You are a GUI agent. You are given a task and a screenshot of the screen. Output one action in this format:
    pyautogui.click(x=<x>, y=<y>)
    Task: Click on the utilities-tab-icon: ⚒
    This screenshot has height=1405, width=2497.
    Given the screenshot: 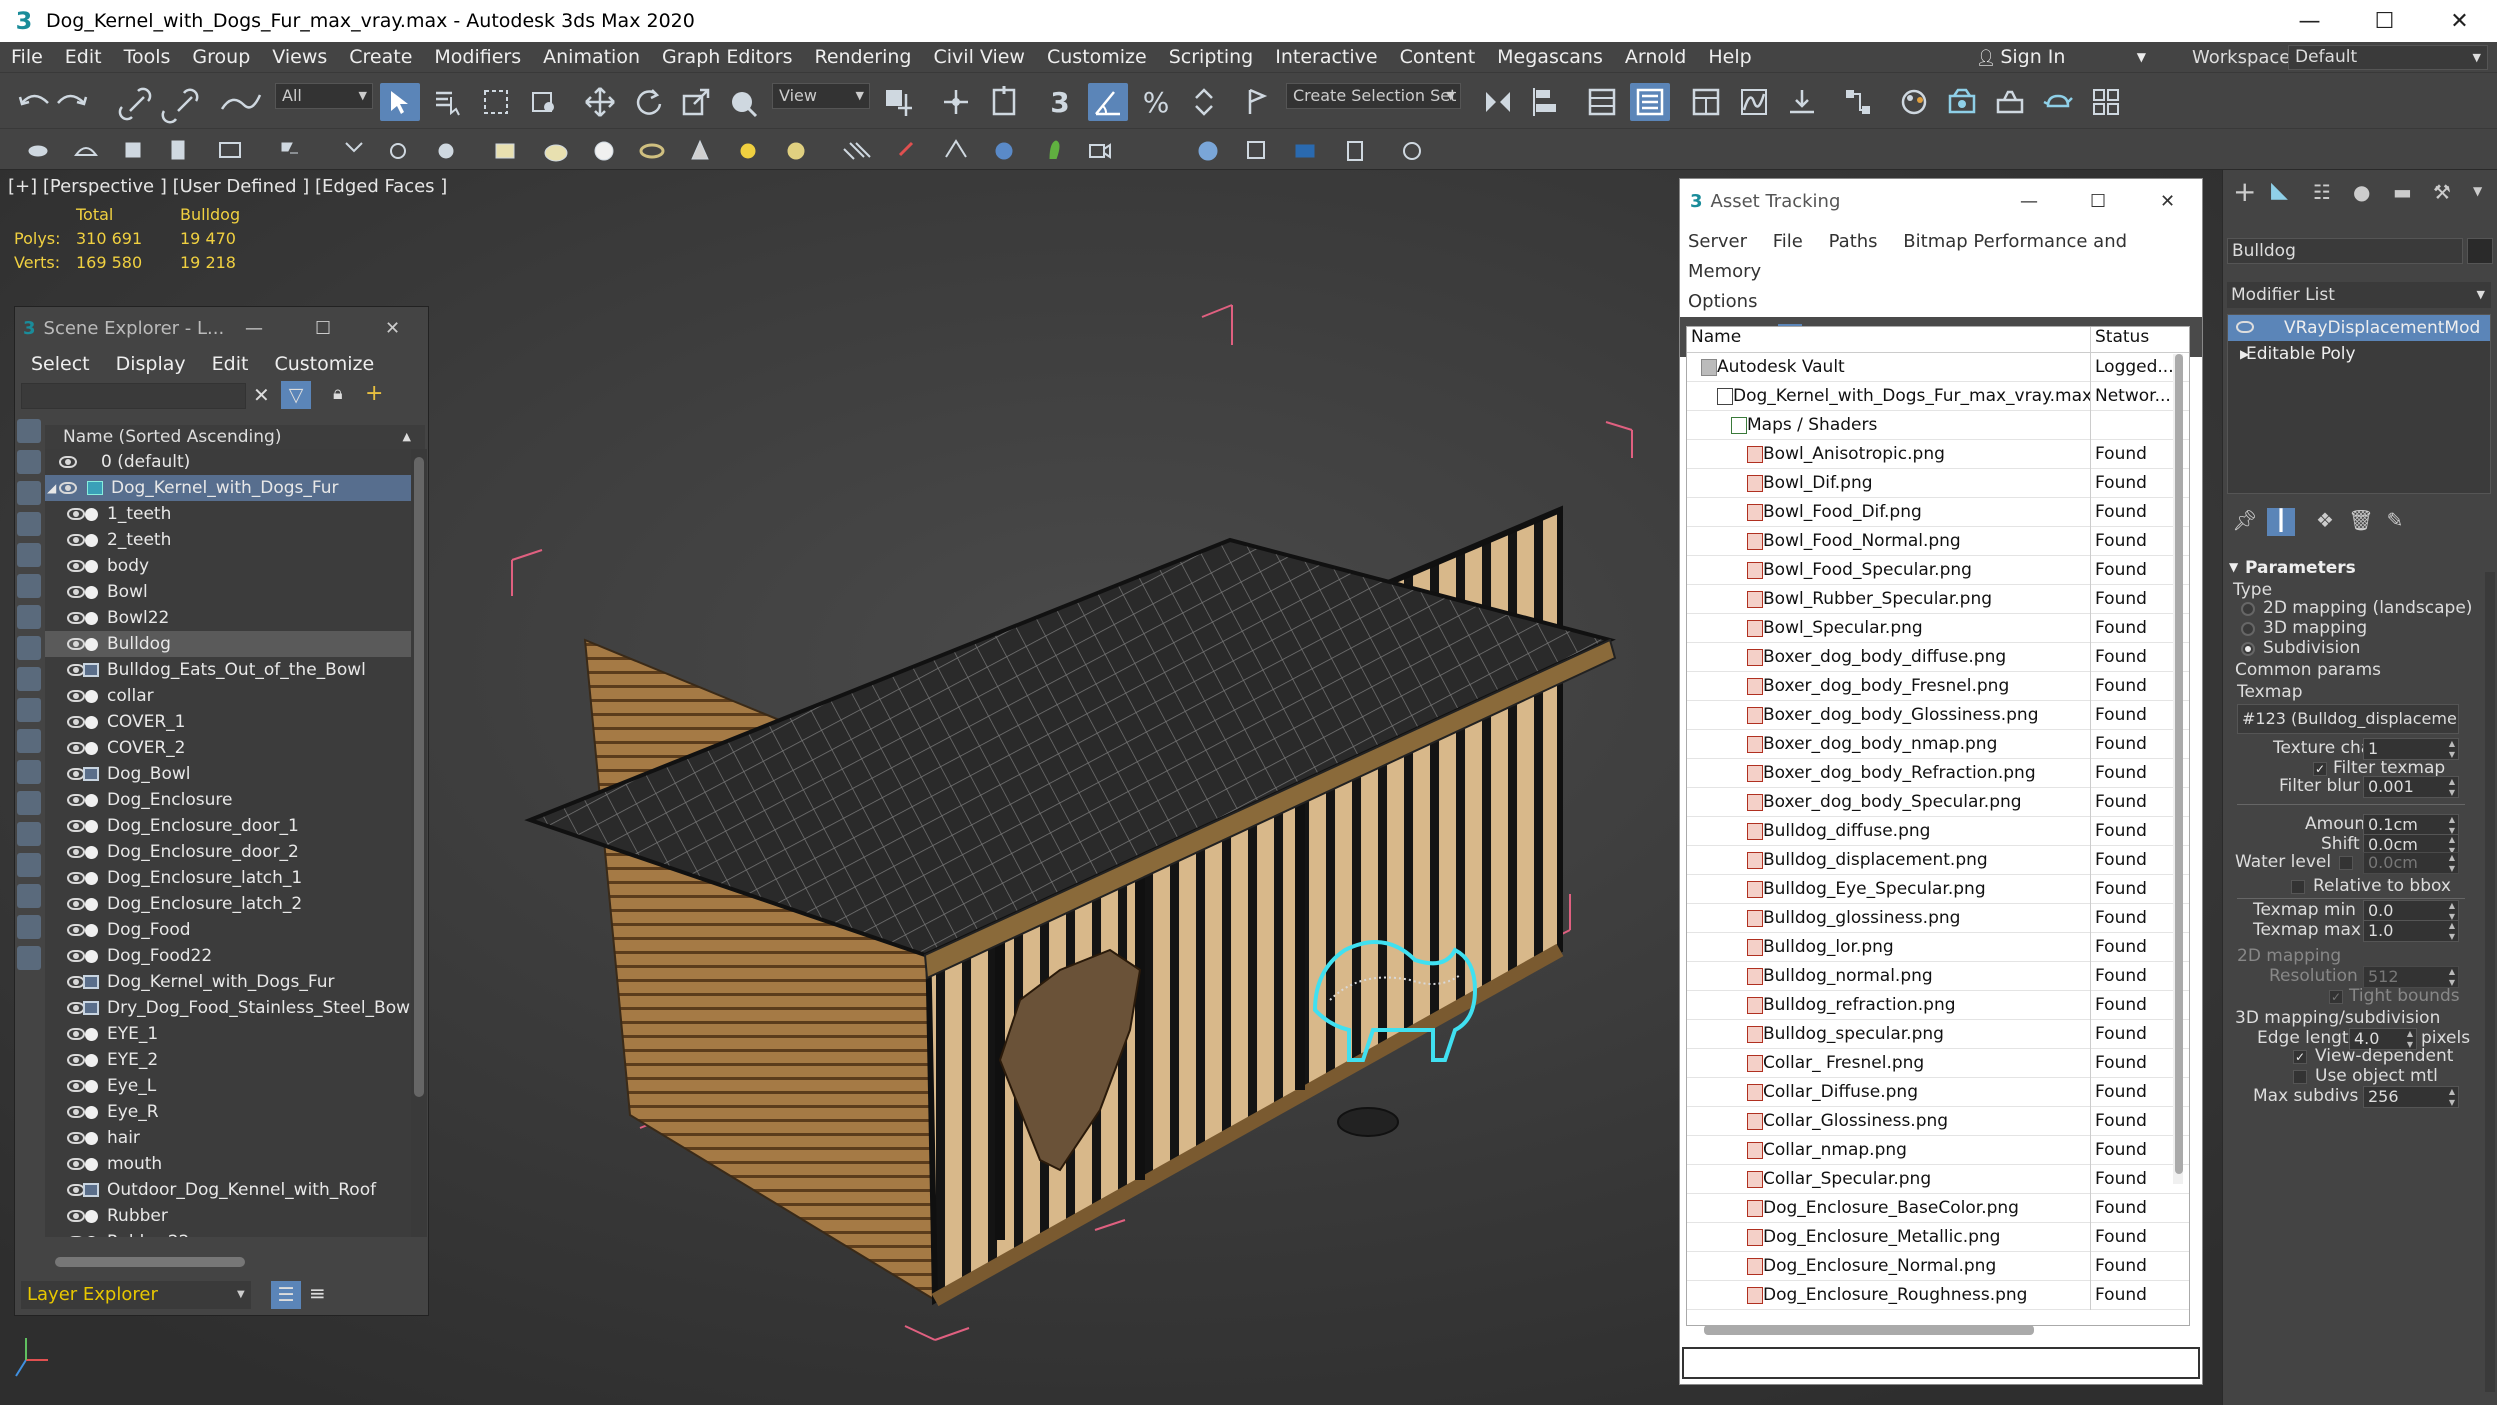 What is the action you would take?
    pyautogui.click(x=2442, y=192)
    